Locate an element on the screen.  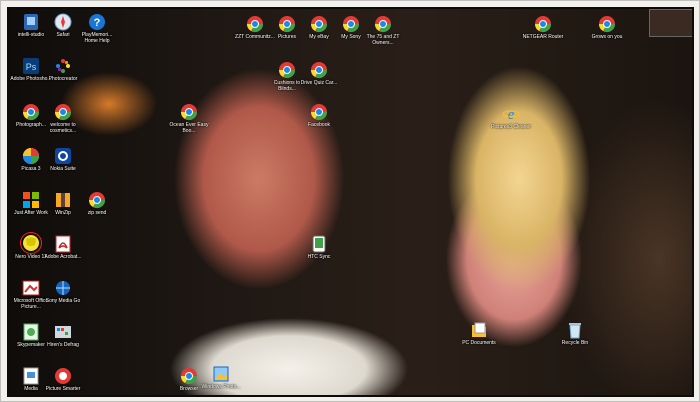
winzip-icon is located at coordinates (63, 200).